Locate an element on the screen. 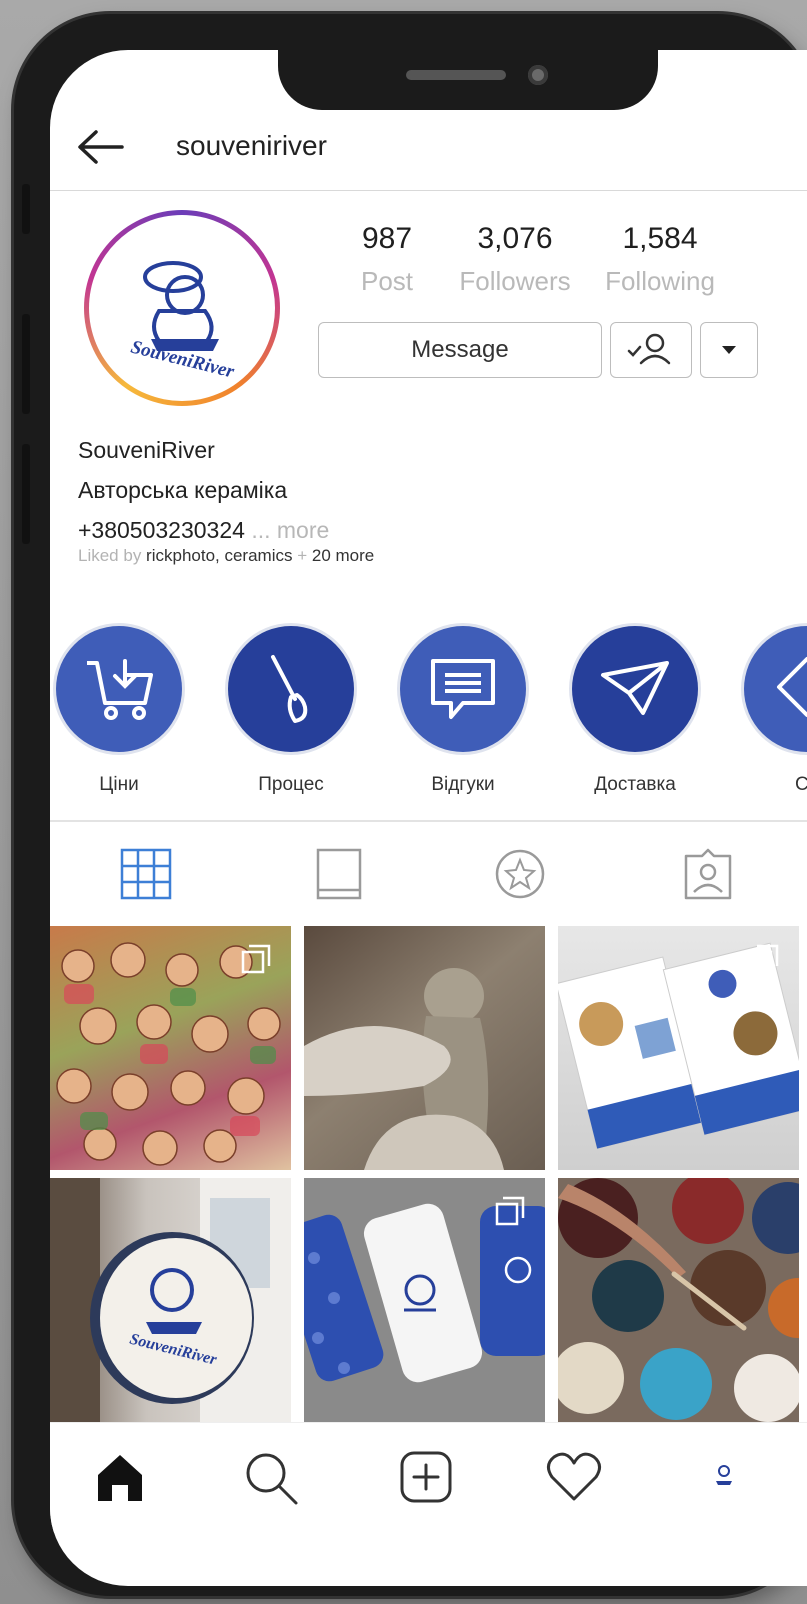 The width and height of the screenshot is (807, 1604). highlight-label: Ціни is located at coordinates (119, 784).